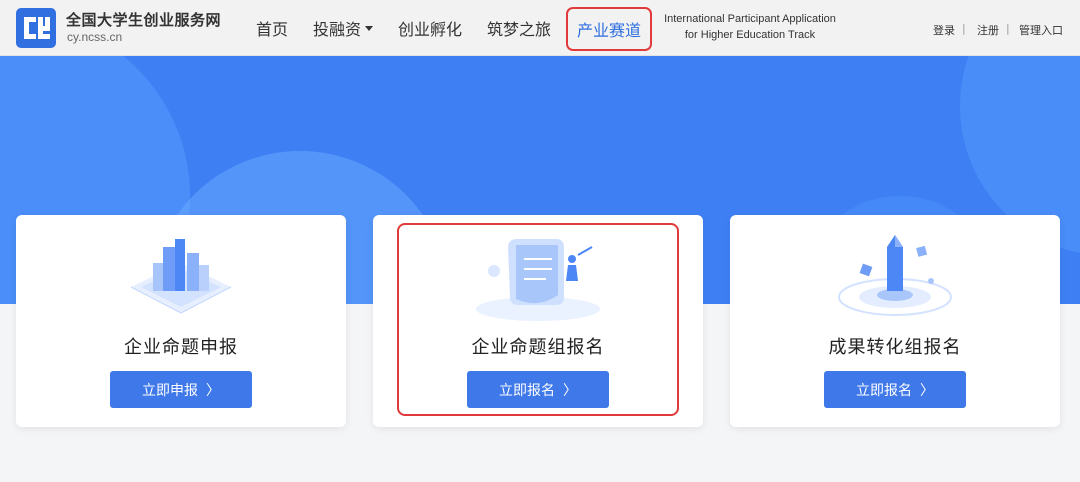  Describe the element at coordinates (181, 275) in the screenshot. I see `city-buildings-icon` at that location.